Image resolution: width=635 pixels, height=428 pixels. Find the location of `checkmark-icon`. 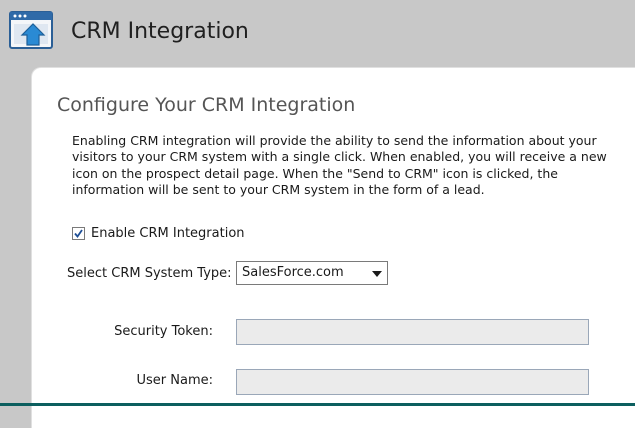

checkmark-icon is located at coordinates (78, 233).